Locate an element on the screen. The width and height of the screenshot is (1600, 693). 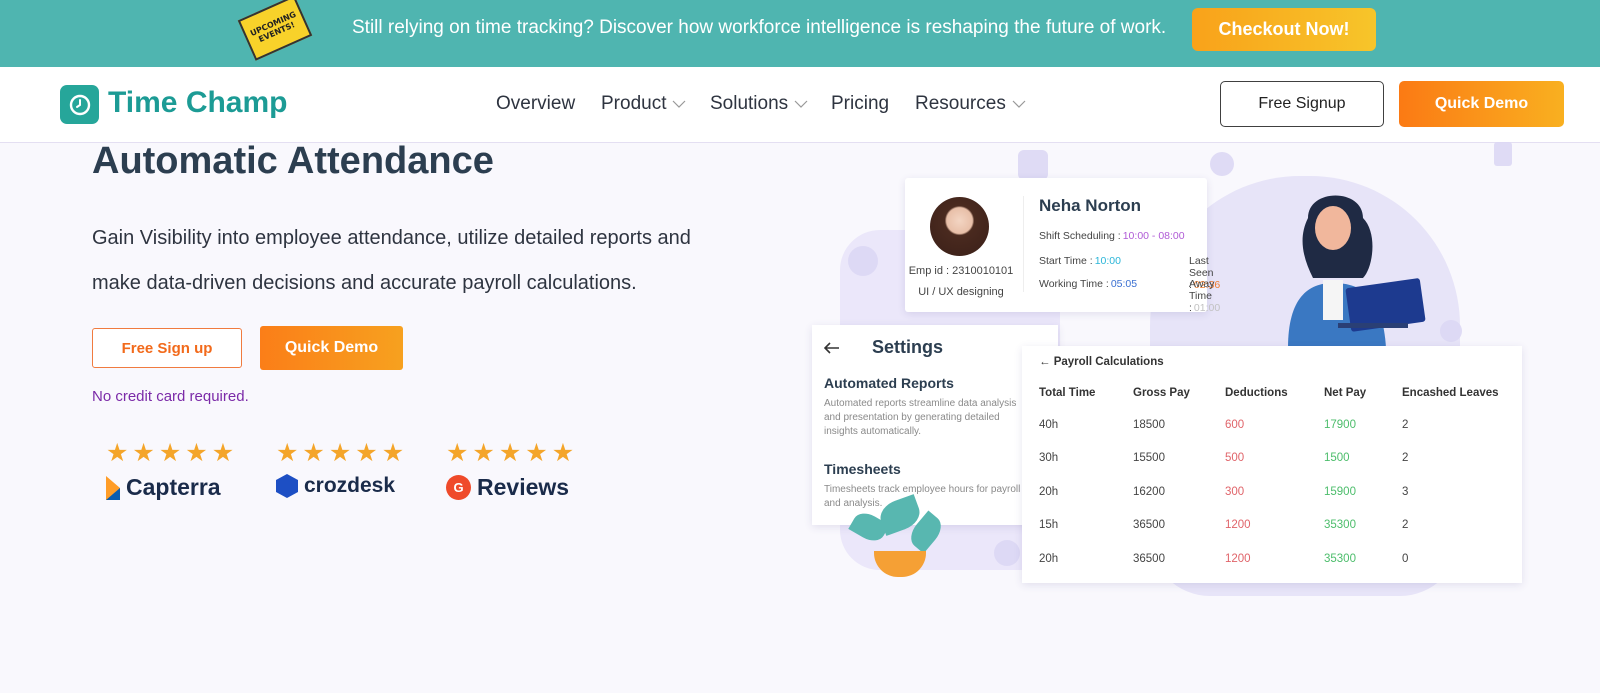
table-cell: 300 is located at coordinates (1235, 491).